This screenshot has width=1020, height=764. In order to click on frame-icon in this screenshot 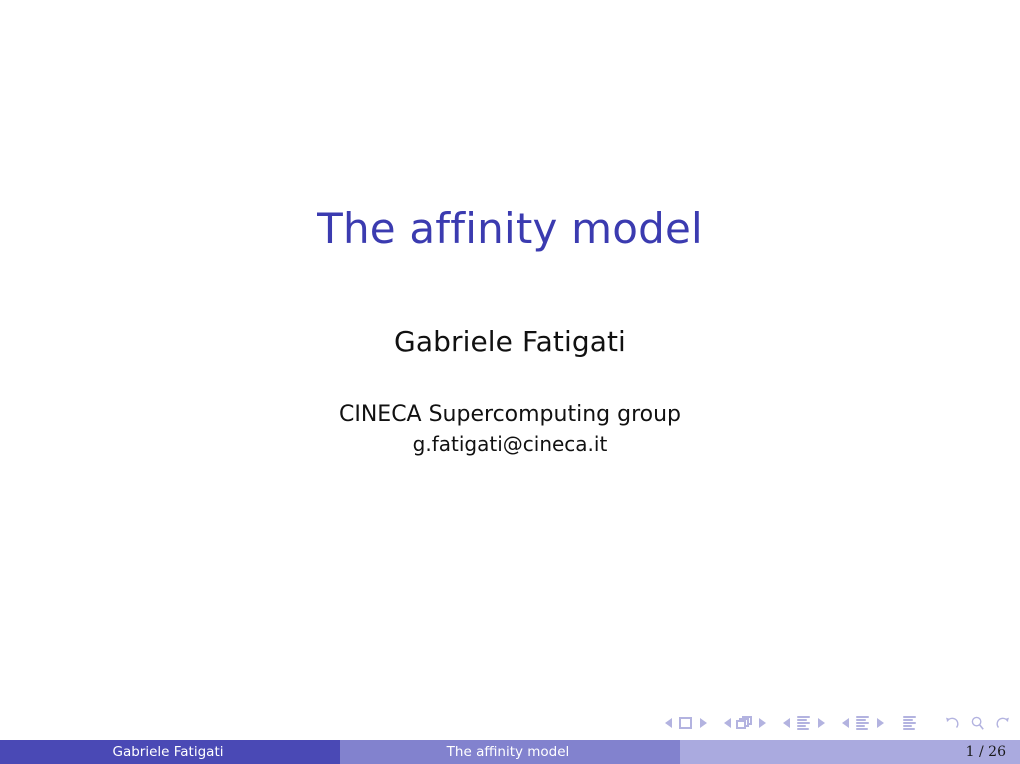, I will do `click(745, 723)`.